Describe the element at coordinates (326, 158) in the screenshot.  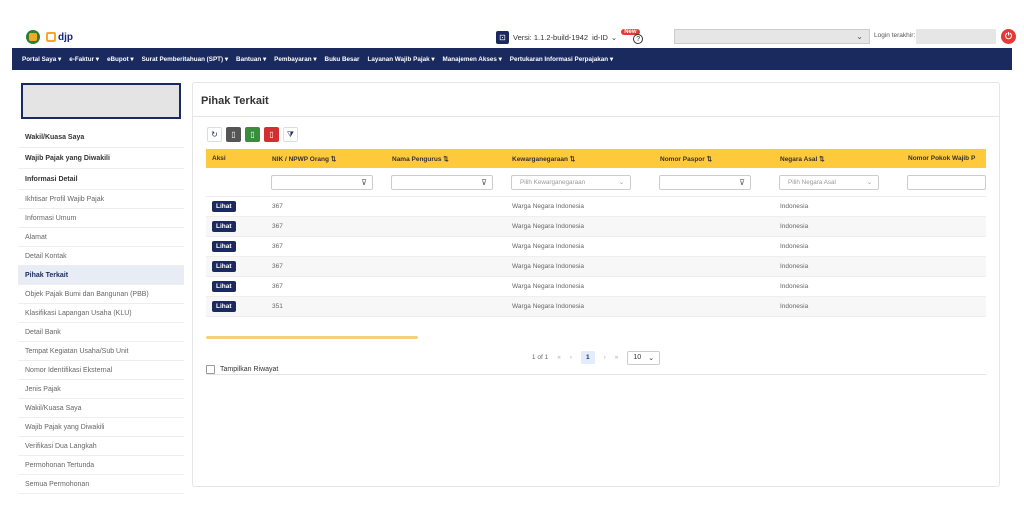
I see `column-nik: NIK / NPWP Orang ⇅` at that location.